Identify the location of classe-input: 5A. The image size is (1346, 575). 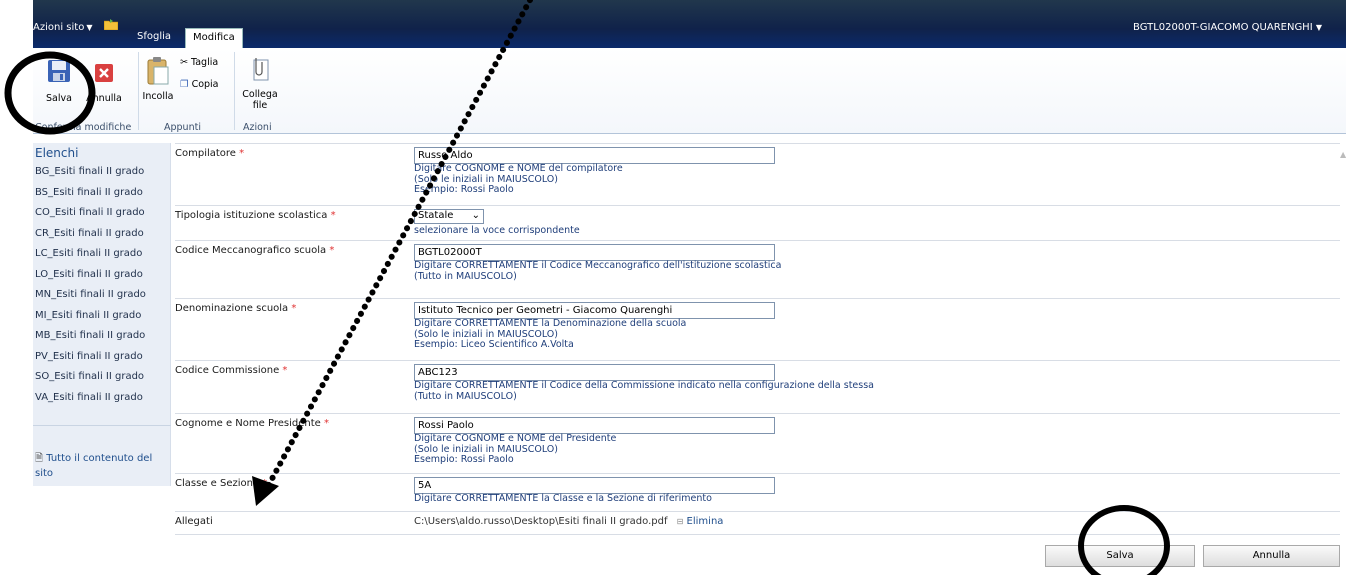
(594, 485).